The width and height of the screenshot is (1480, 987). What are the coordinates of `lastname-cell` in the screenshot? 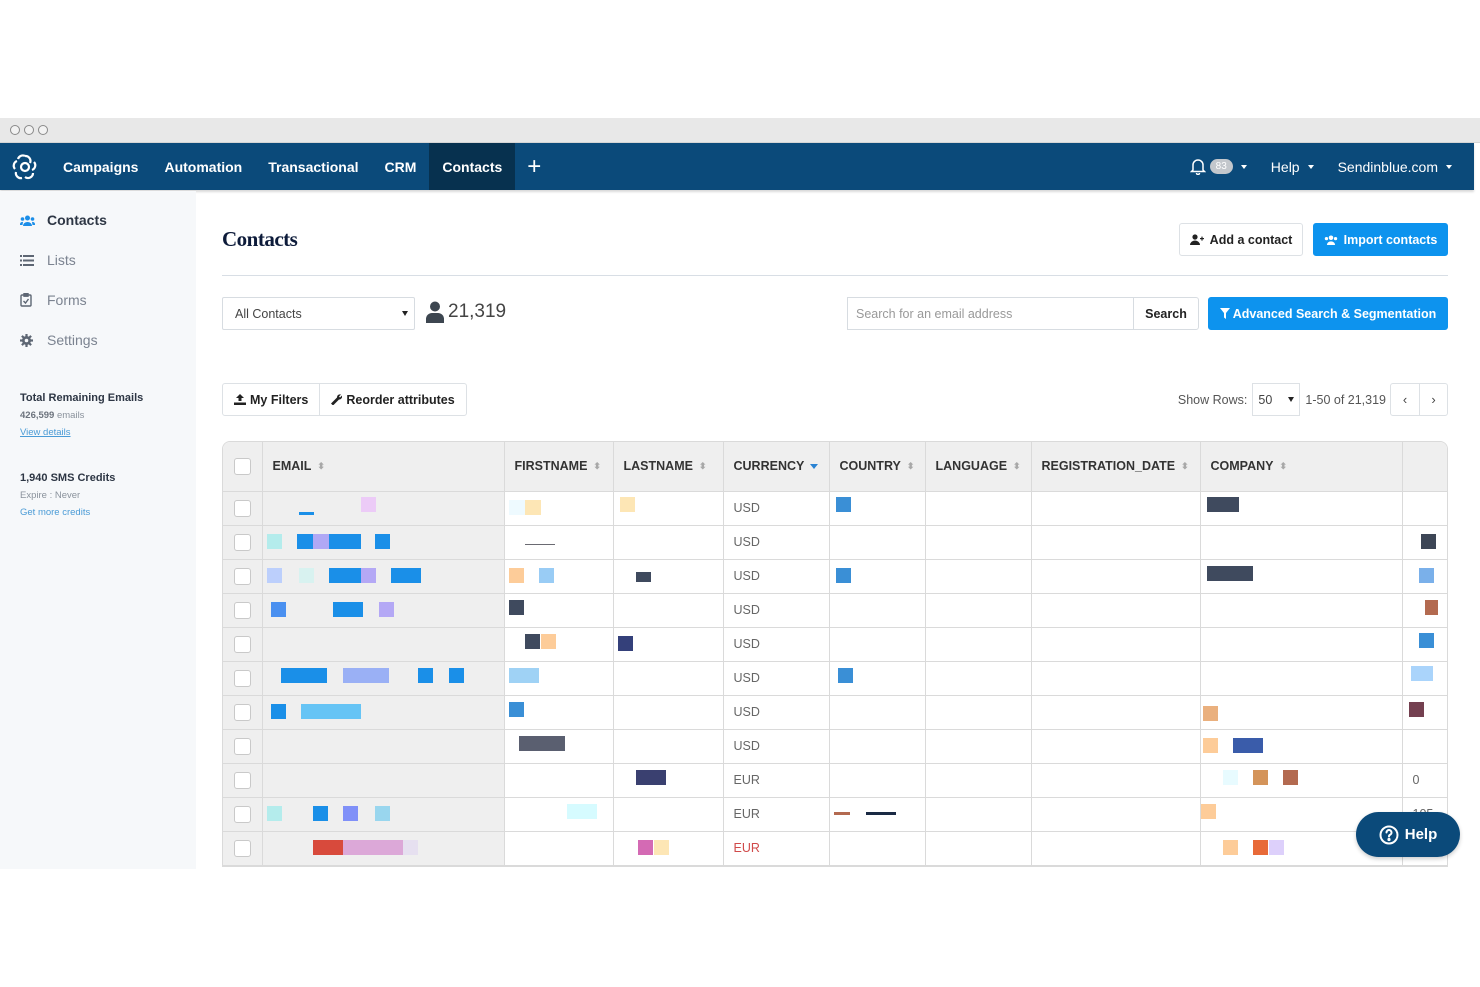 It's located at (668, 508).